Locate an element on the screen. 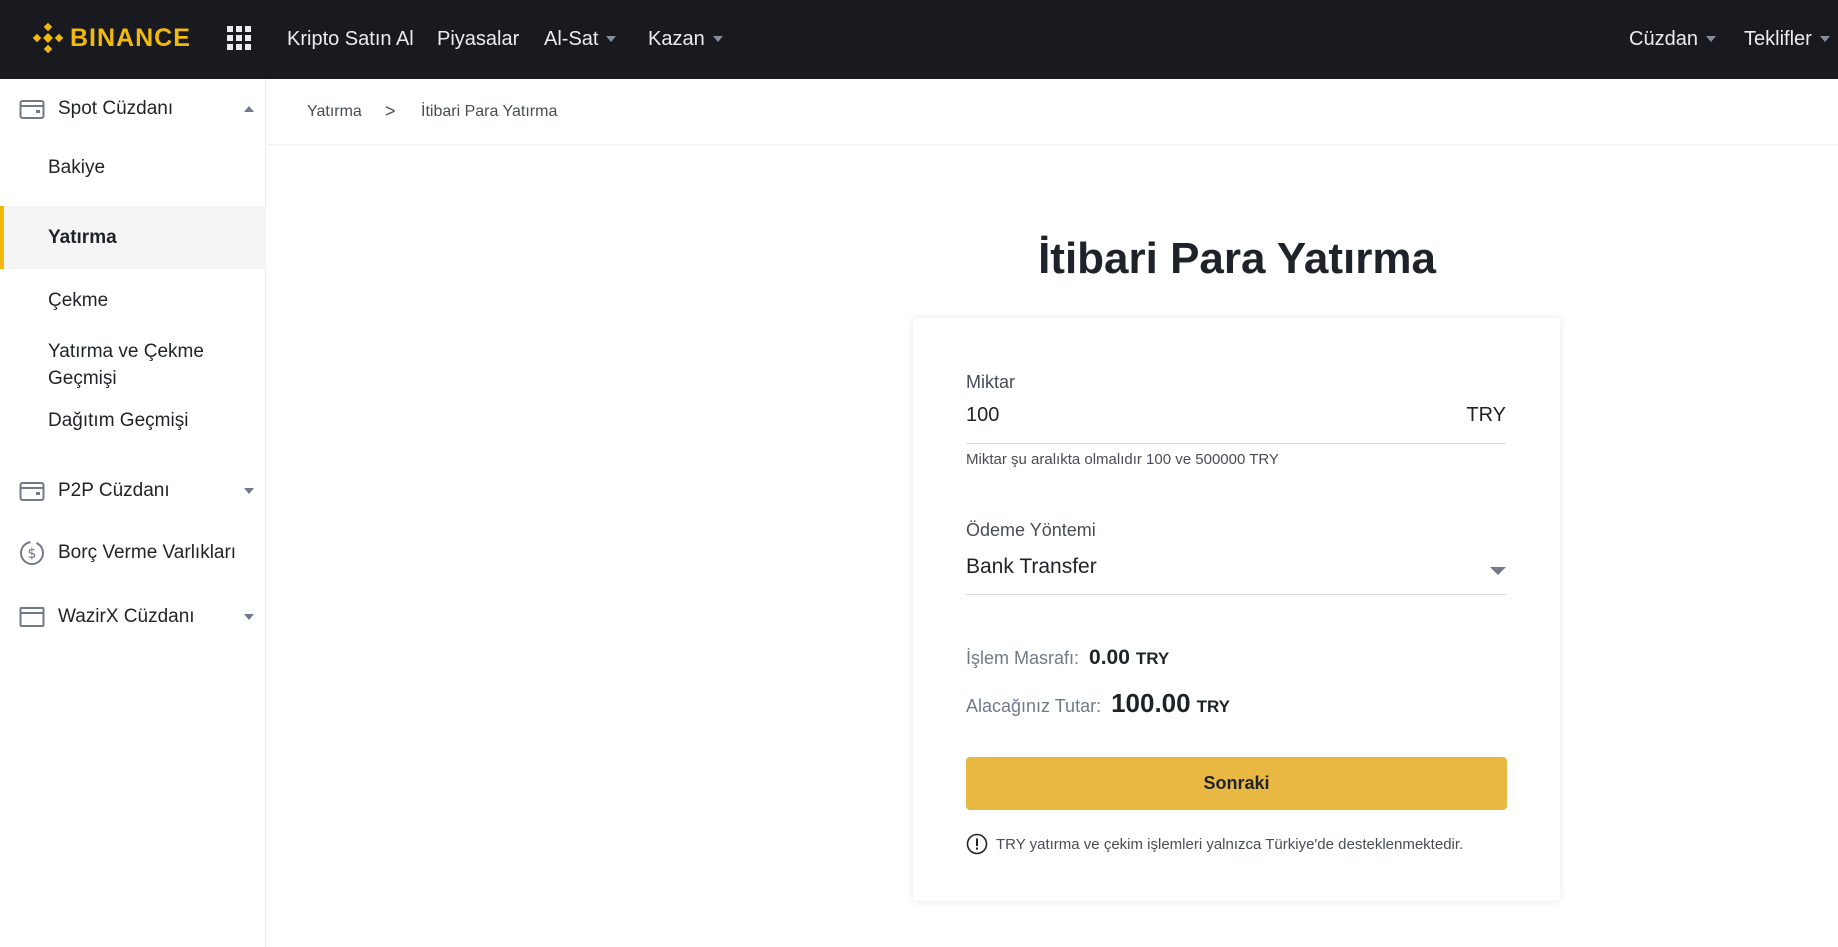 The width and height of the screenshot is (1838, 947). amount-field: TRY is located at coordinates (1236, 424).